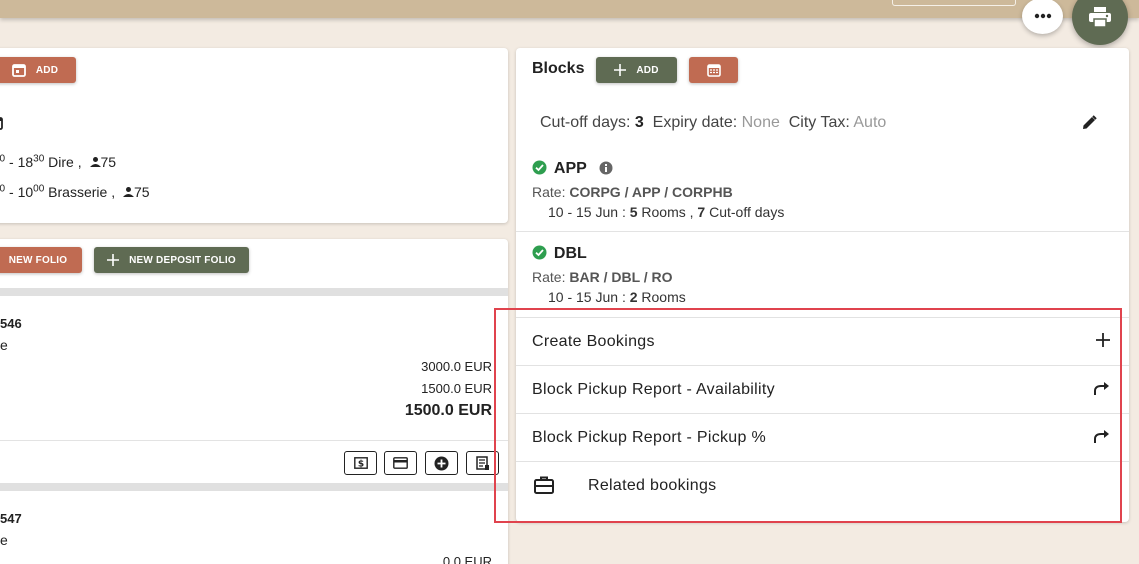 The width and height of the screenshot is (1139, 564). What do you see at coordinates (636, 70) in the screenshot?
I see `add-block-button: ADD` at bounding box center [636, 70].